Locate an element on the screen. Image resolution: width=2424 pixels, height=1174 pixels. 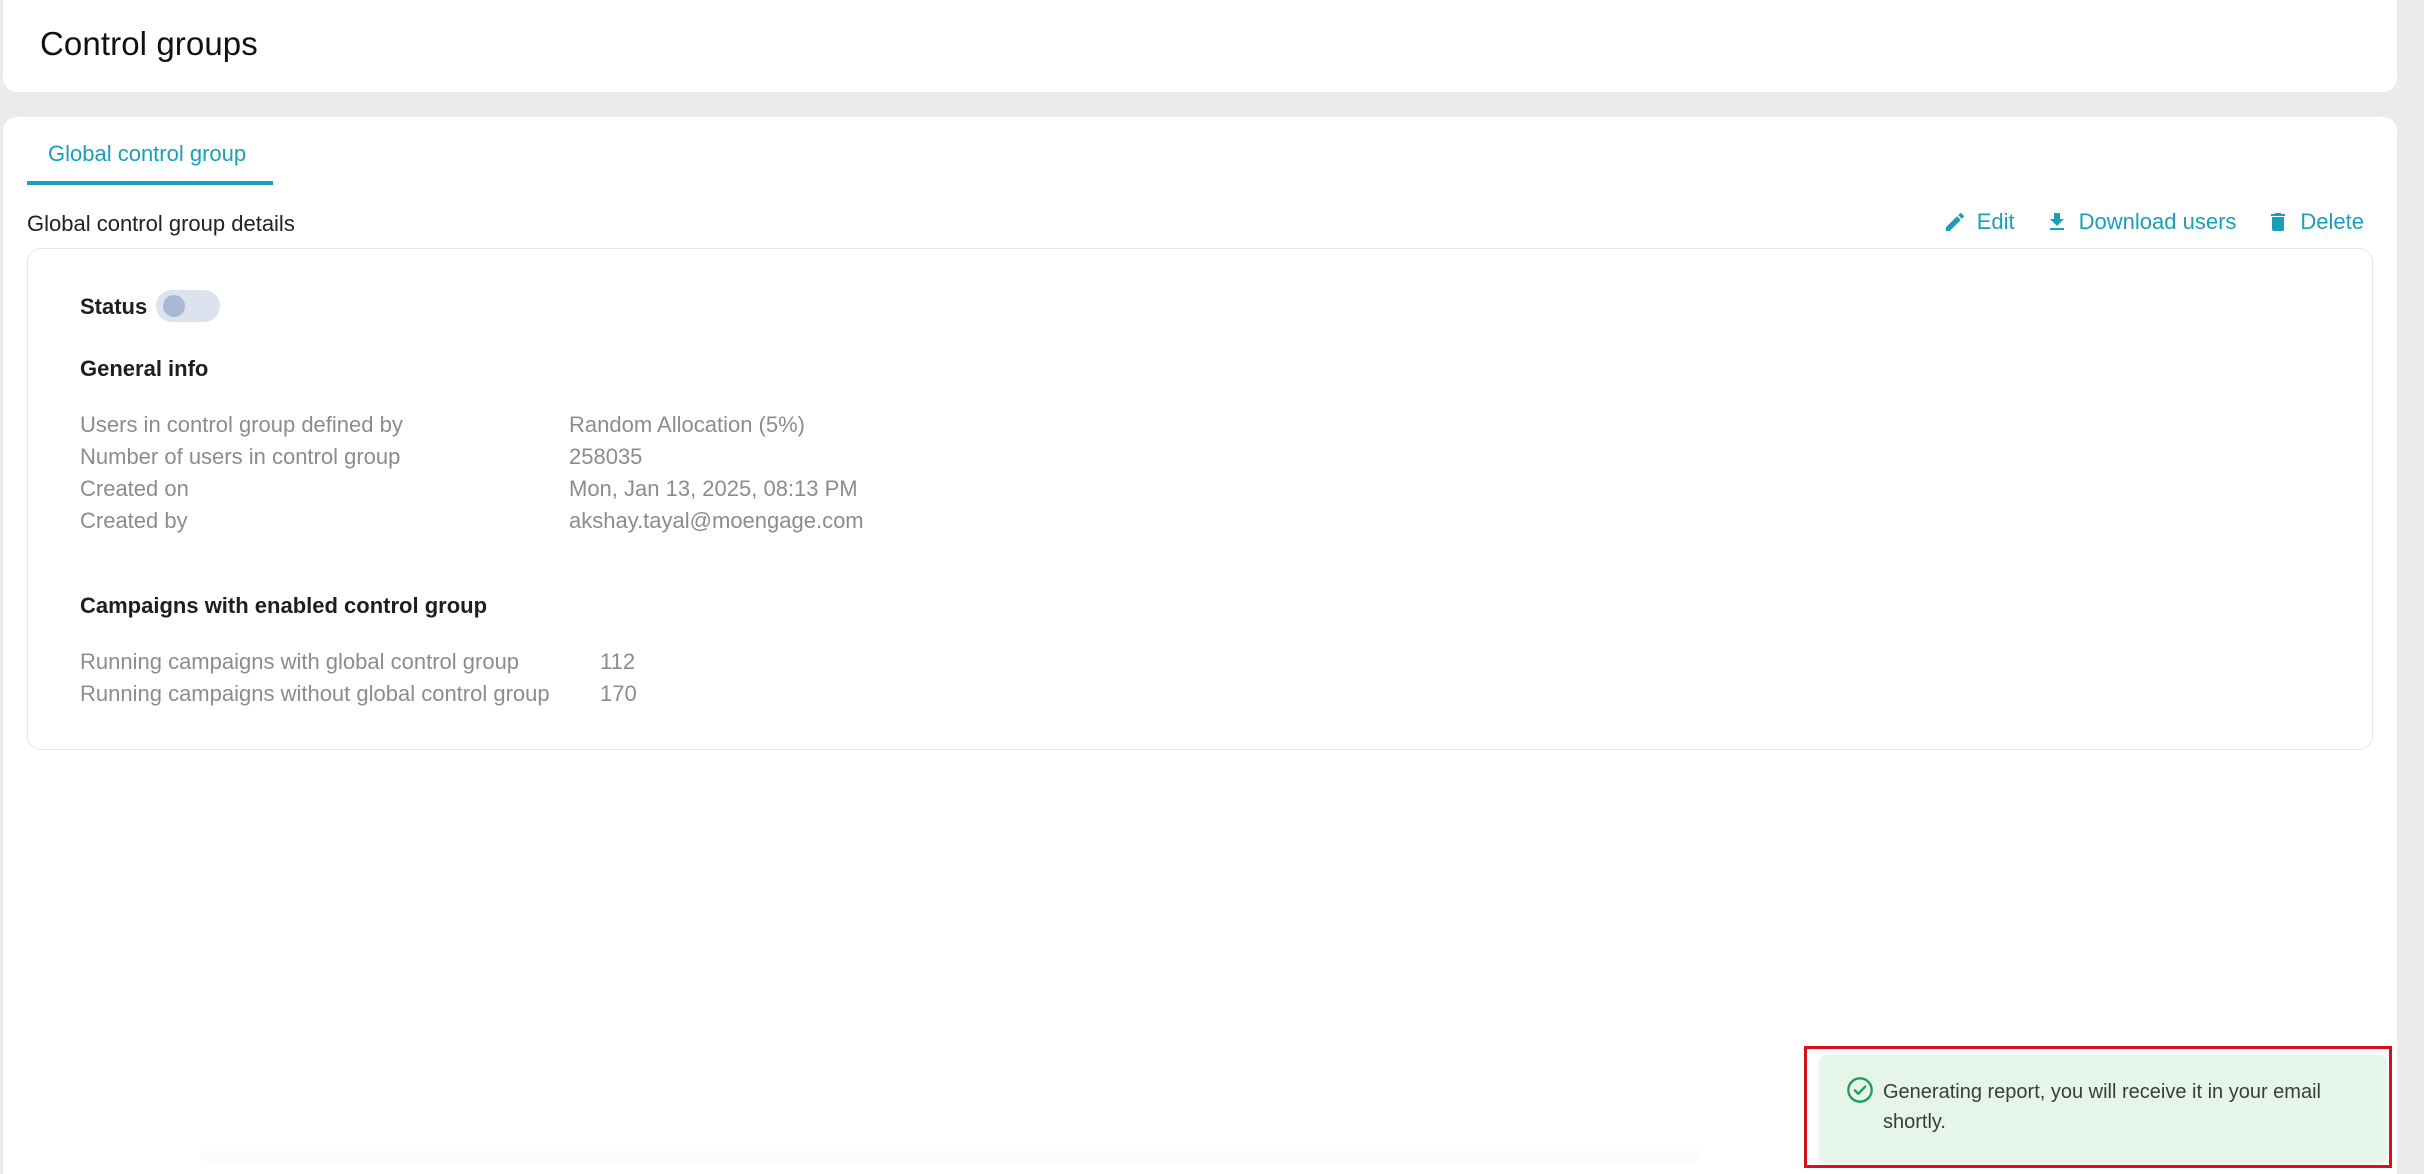
actions-toolbar: Edit Download users Delete is located at coordinates (2153, 222).